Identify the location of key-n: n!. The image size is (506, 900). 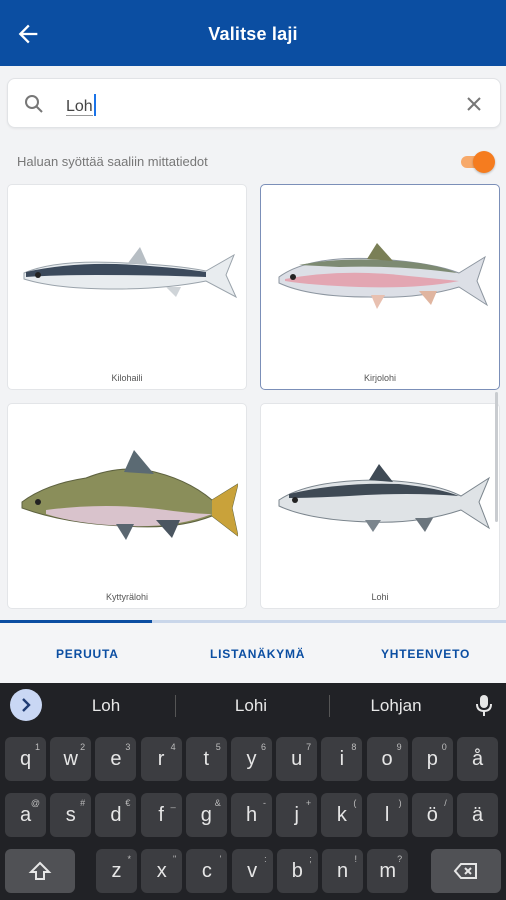
(342, 871).